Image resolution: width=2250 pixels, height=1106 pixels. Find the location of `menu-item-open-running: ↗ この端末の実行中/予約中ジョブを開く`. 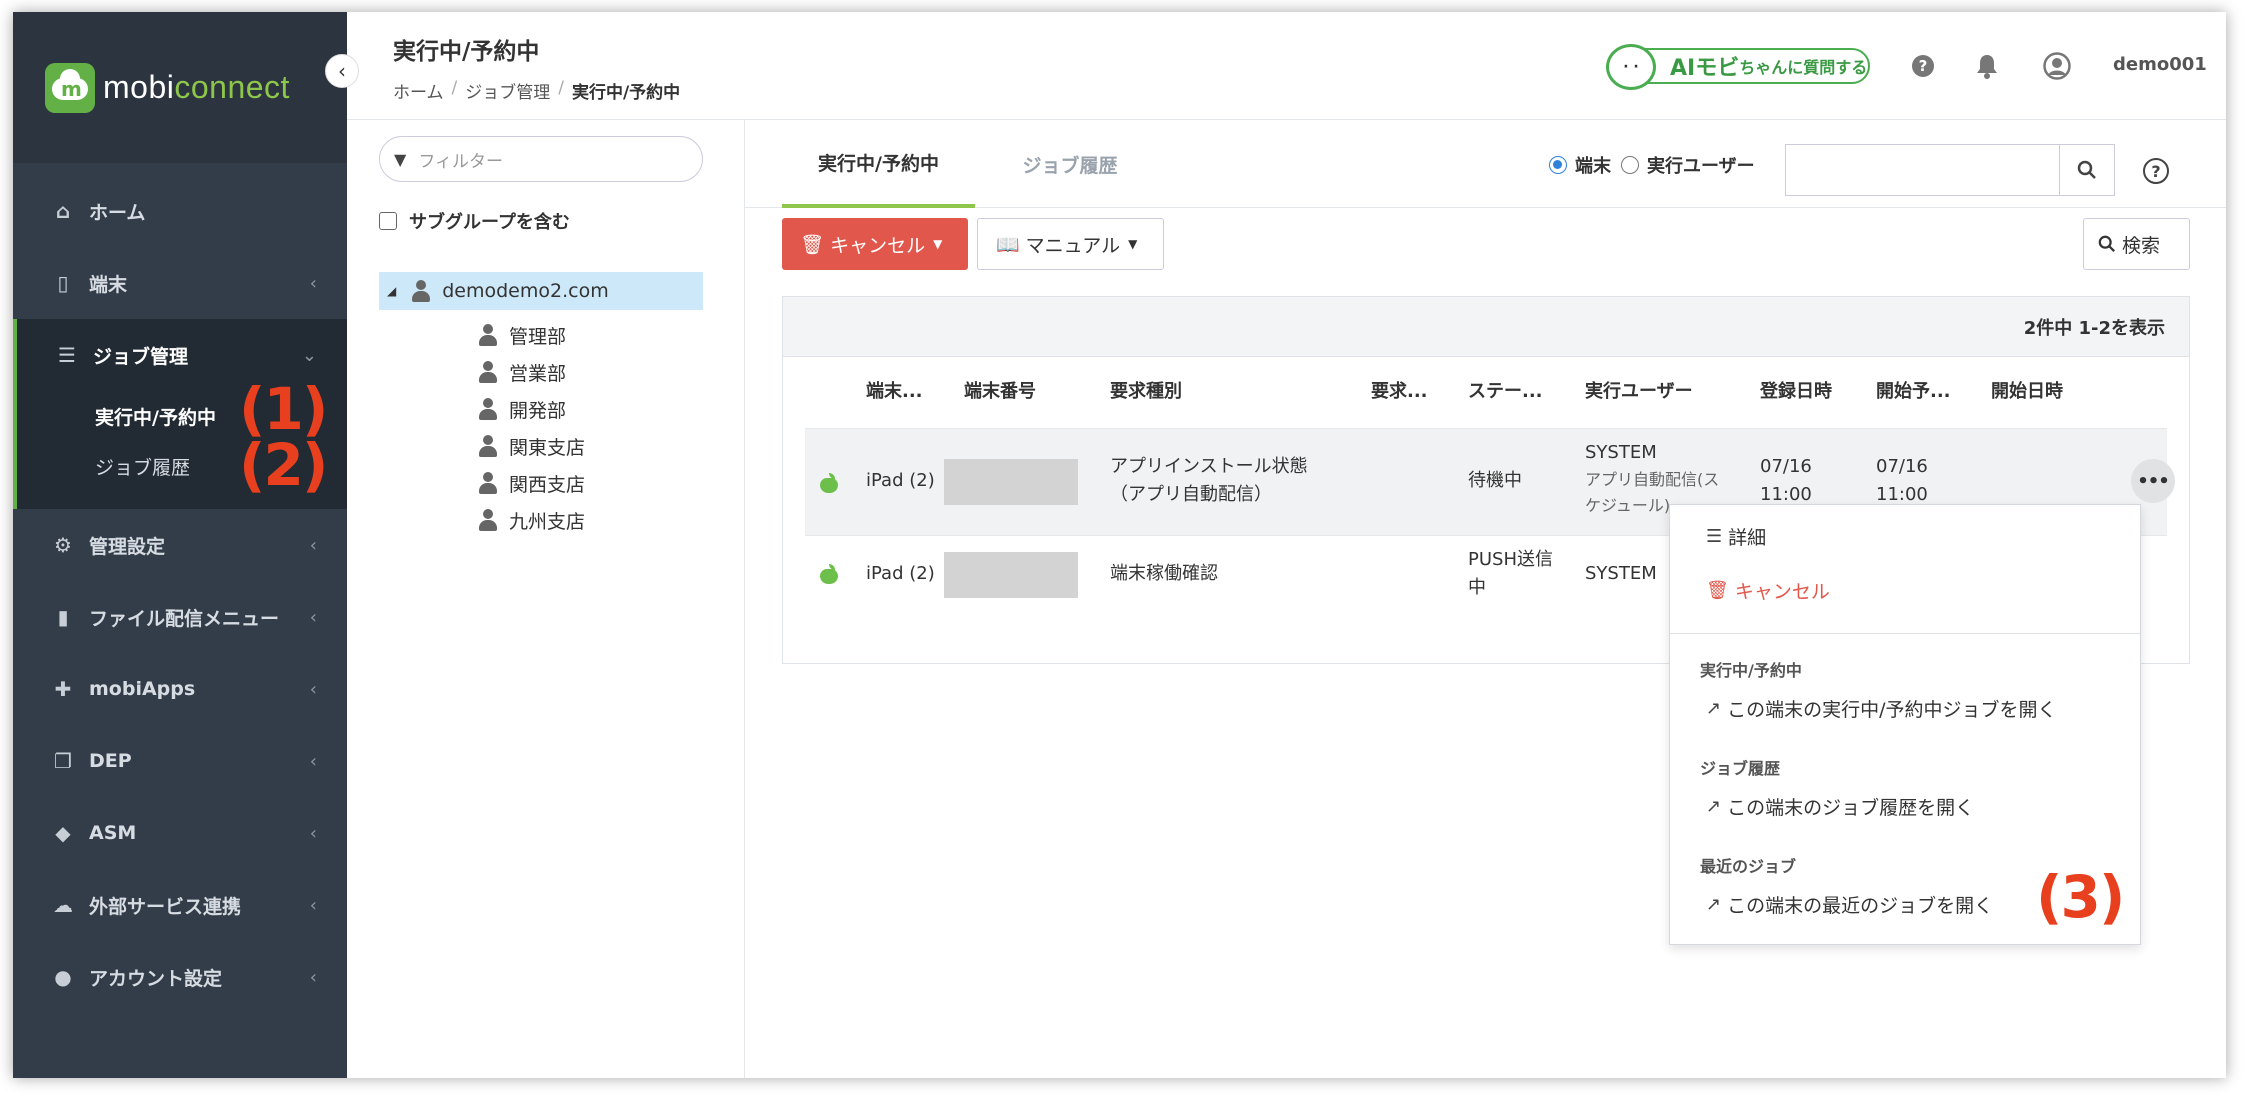

menu-item-open-running: ↗ この端末の実行中/予約中ジョブを開く is located at coordinates (1881, 708).